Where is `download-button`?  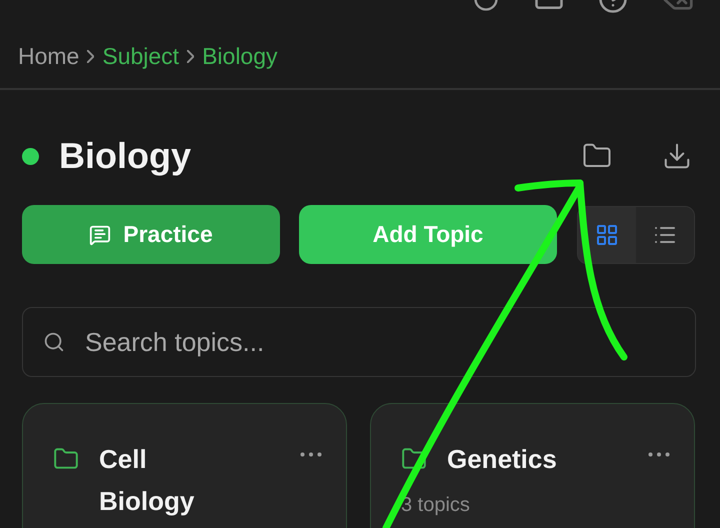
download-button is located at coordinates (677, 156).